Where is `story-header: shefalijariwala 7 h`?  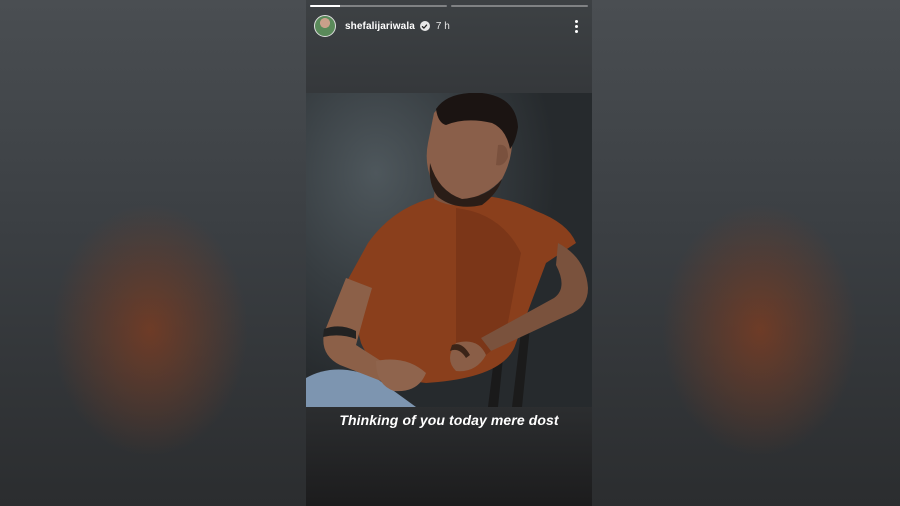
story-header: shefalijariwala 7 h is located at coordinates (449, 26).